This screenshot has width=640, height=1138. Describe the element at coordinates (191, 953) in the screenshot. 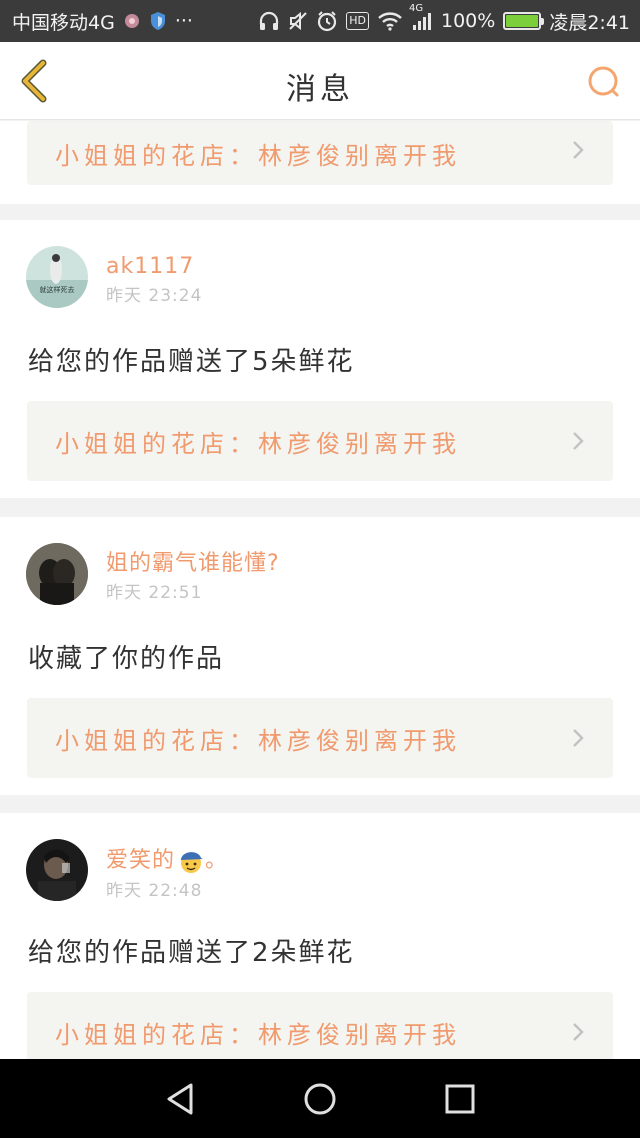

I see `message-text: 给您的作品赠送了2朵鲜花` at that location.